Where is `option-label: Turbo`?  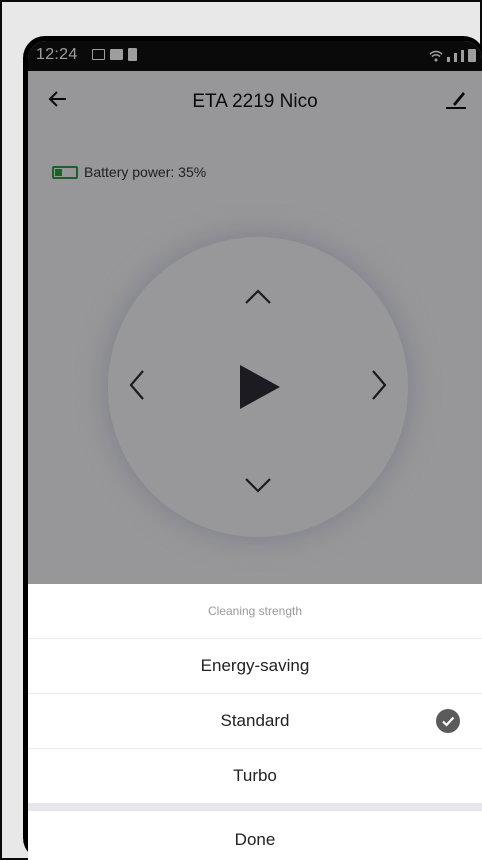
option-label: Turbo is located at coordinates (255, 775).